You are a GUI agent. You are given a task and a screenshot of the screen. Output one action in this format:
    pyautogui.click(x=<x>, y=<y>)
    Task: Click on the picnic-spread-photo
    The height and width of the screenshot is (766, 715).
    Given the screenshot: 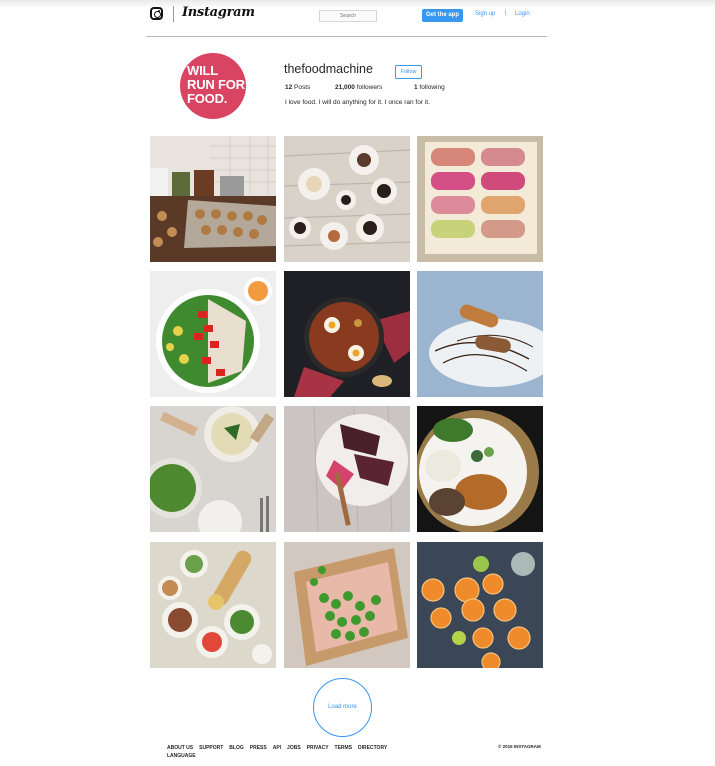 What is the action you would take?
    pyautogui.click(x=213, y=605)
    